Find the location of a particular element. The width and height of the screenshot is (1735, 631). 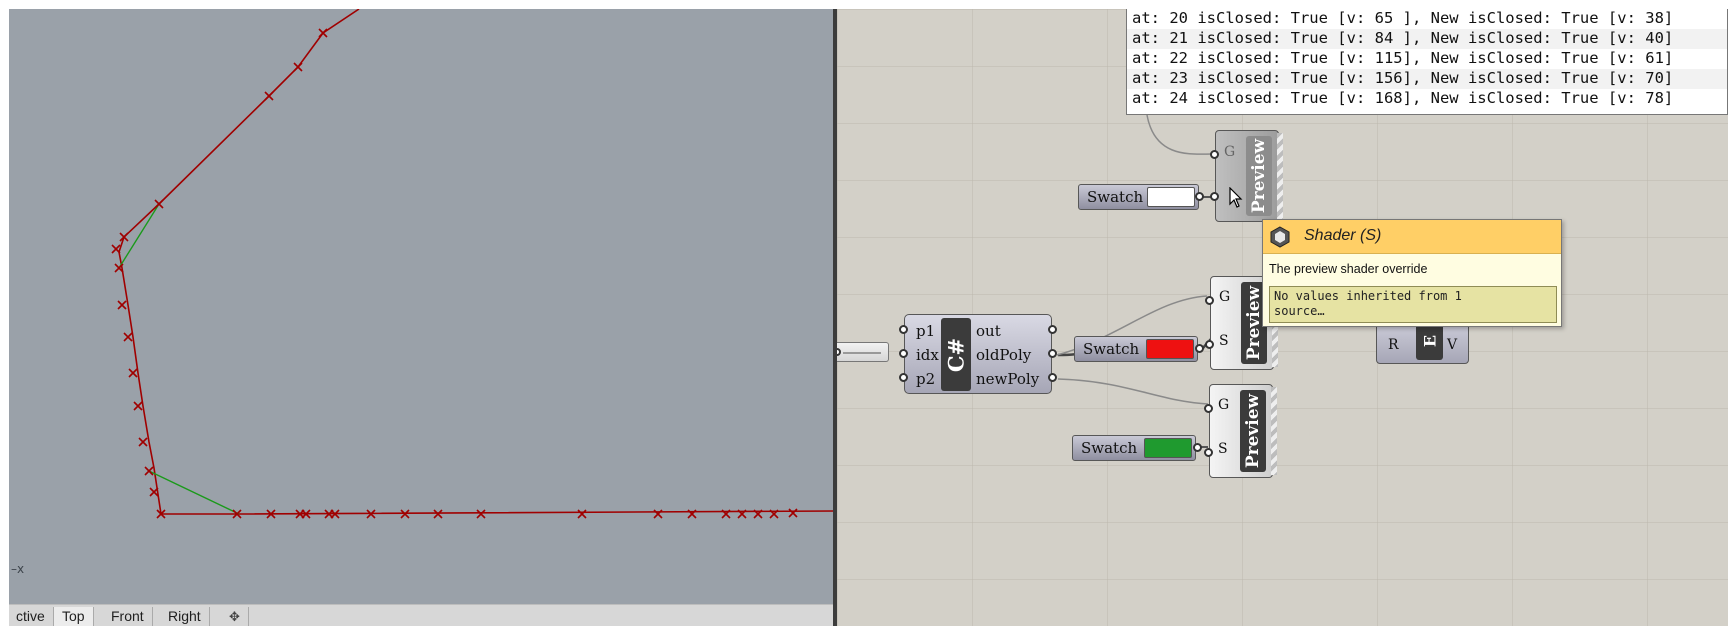

tab-front: Front is located at coordinates (128, 616).